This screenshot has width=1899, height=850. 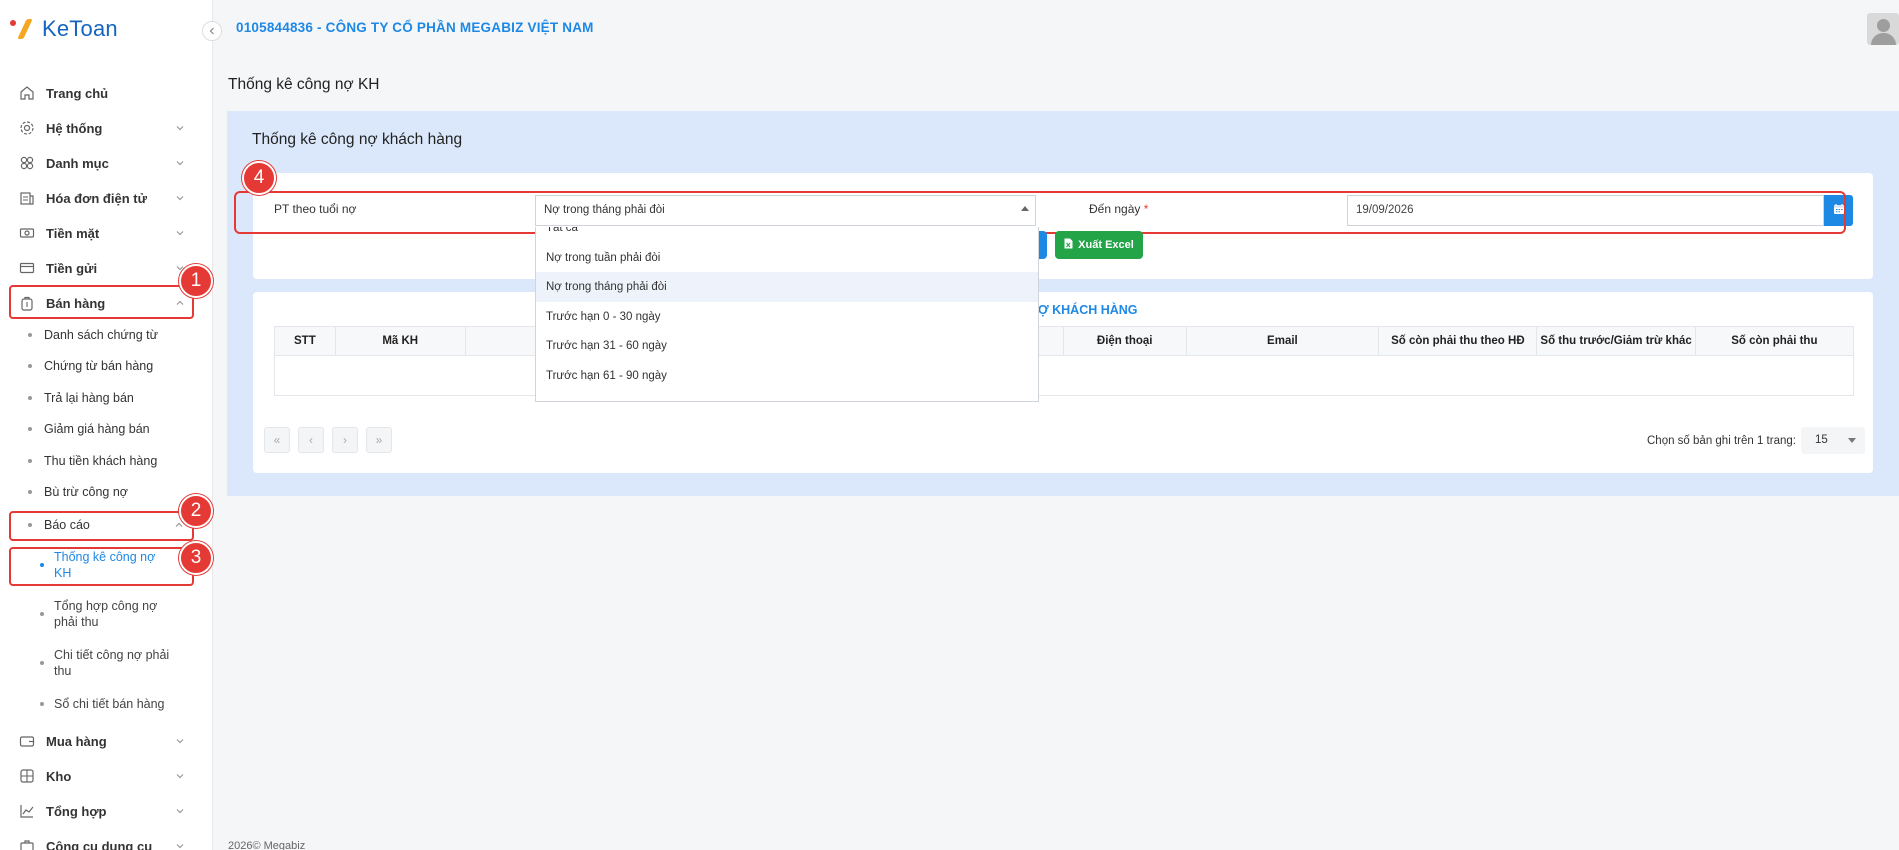 What do you see at coordinates (76, 741) in the screenshot?
I see `sidebar-item-label: Mua hàng` at bounding box center [76, 741].